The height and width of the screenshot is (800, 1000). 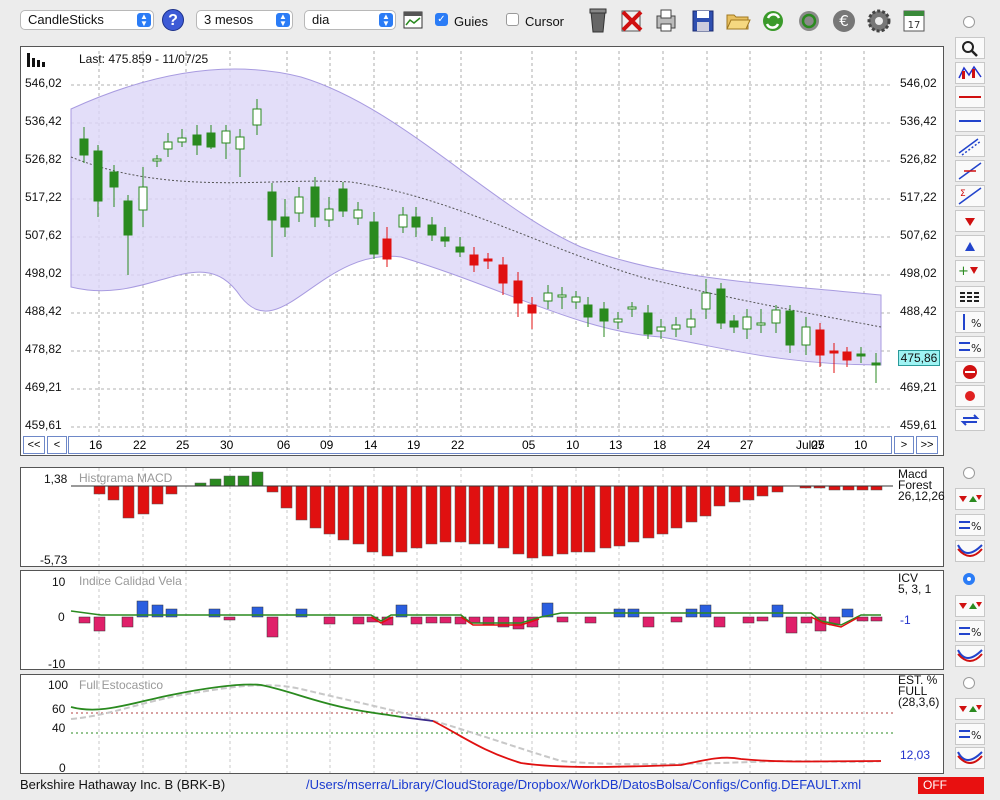 What do you see at coordinates (970, 372) in the screenshot?
I see `stop-button` at bounding box center [970, 372].